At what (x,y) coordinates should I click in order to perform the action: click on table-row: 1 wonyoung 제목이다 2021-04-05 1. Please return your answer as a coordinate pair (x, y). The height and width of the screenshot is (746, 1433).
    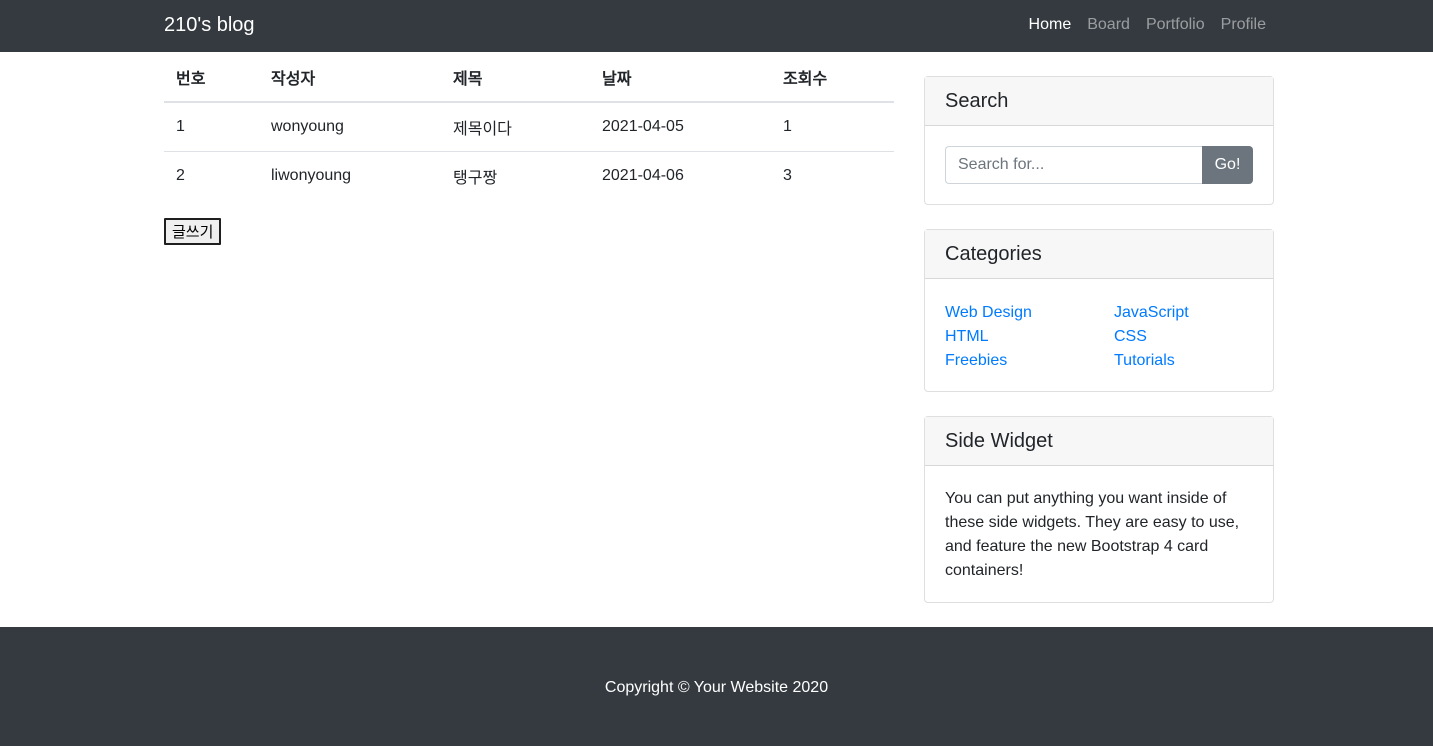
    Looking at the image, I should click on (529, 127).